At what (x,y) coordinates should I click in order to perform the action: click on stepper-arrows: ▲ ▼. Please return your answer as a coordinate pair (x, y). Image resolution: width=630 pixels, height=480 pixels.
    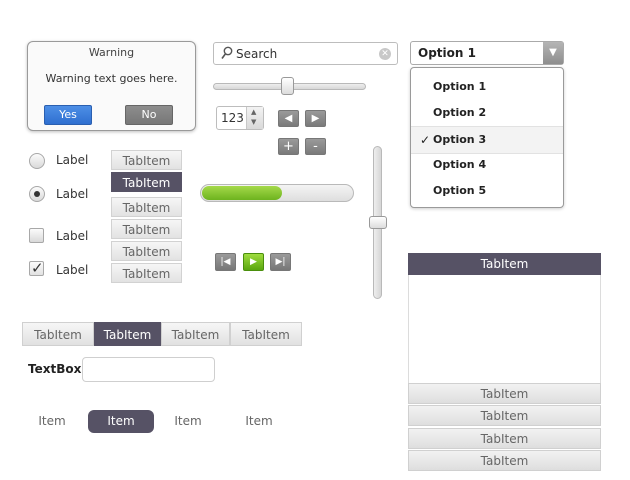
    Looking at the image, I should click on (254, 118).